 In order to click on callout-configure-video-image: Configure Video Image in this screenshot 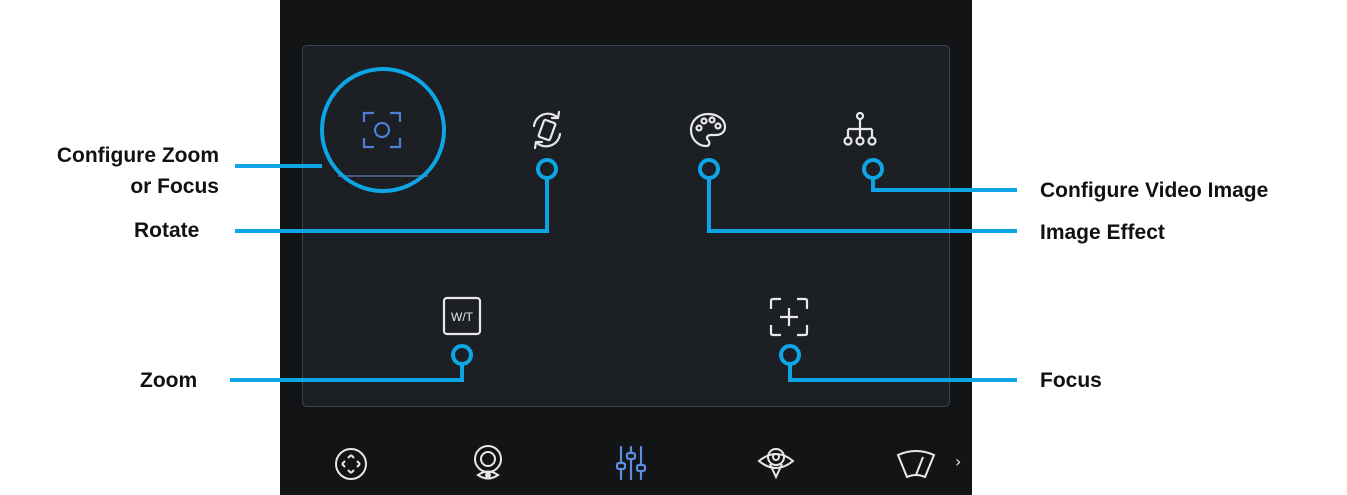, I will do `click(1154, 190)`.